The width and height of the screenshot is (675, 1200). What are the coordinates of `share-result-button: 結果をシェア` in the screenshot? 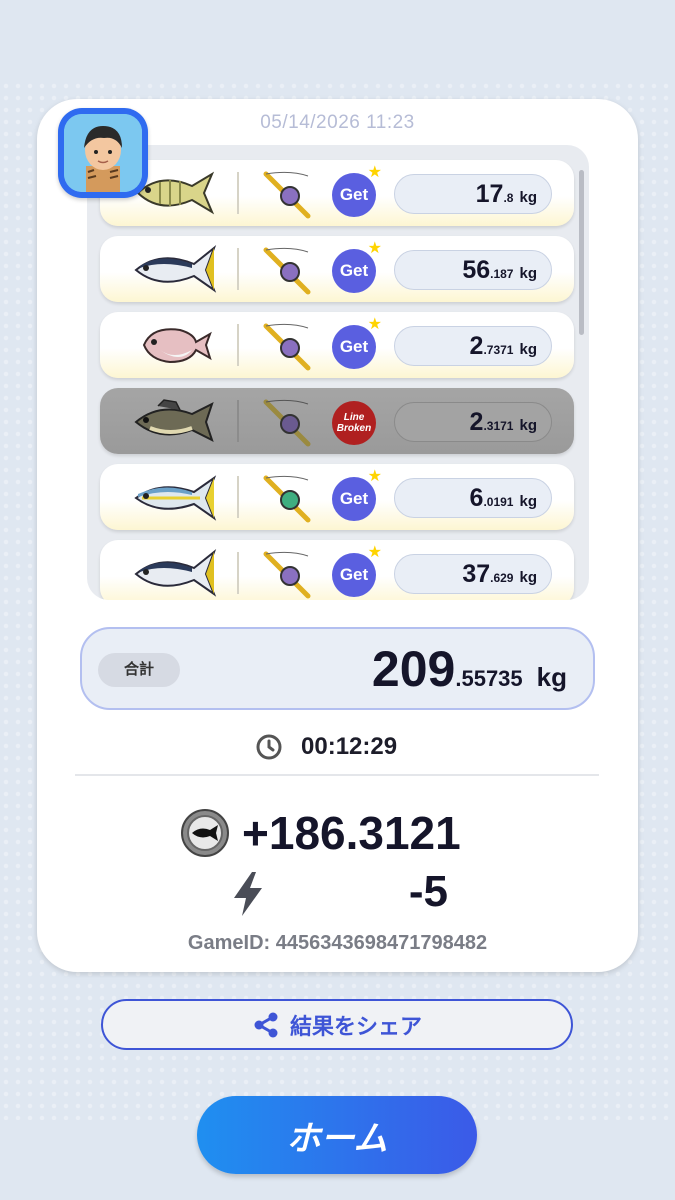 It's located at (337, 1024).